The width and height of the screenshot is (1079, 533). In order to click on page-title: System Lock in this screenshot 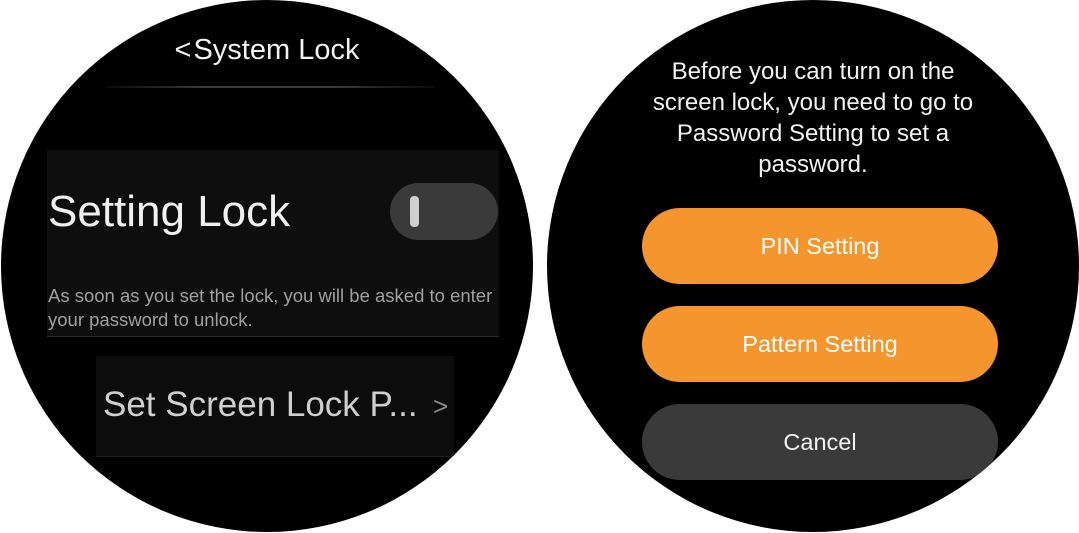, I will do `click(276, 50)`.